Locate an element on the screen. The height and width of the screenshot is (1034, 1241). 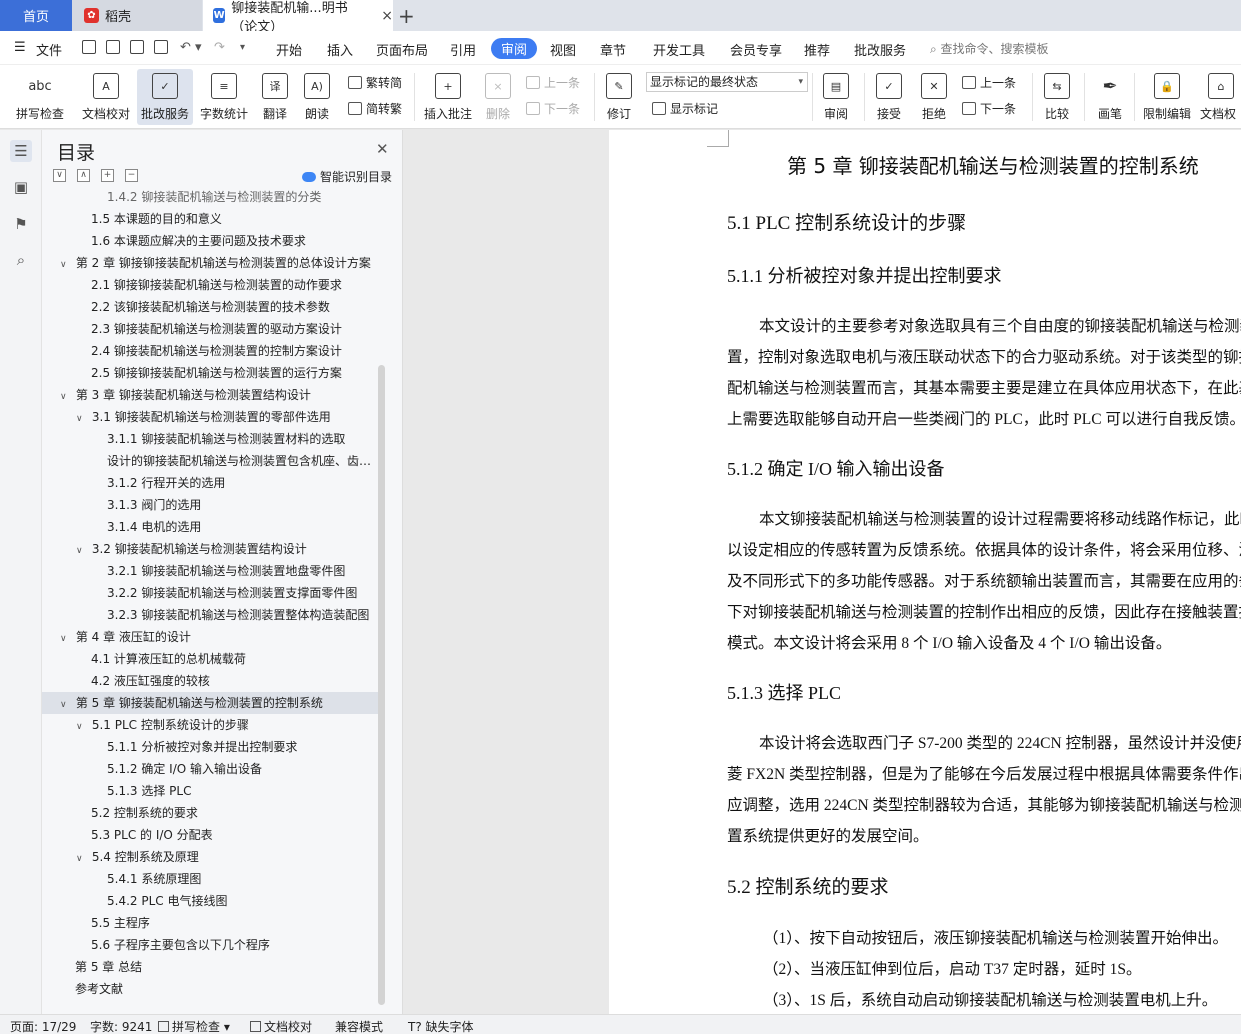
toc-item: ∨ 3.2 铆接装配机输送与检测装置结构设计 is located at coordinates (210, 549).